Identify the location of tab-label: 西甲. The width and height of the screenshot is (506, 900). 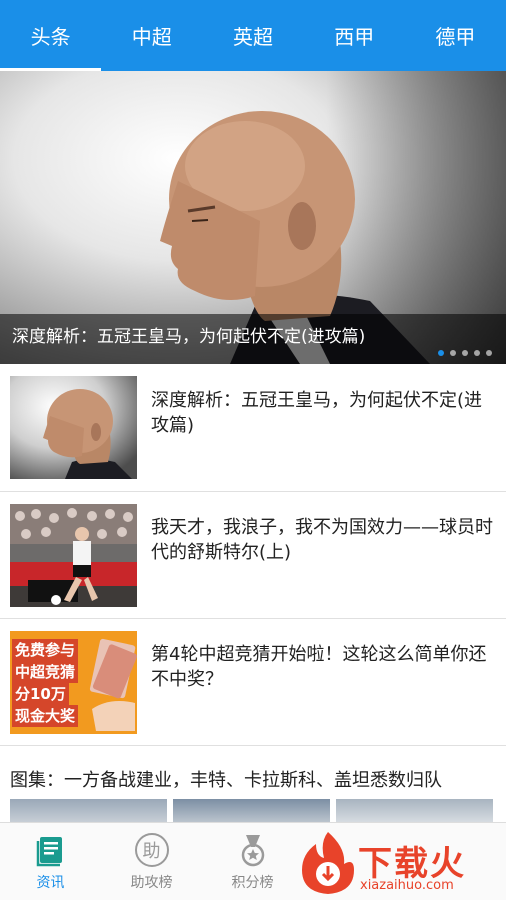
(354, 37).